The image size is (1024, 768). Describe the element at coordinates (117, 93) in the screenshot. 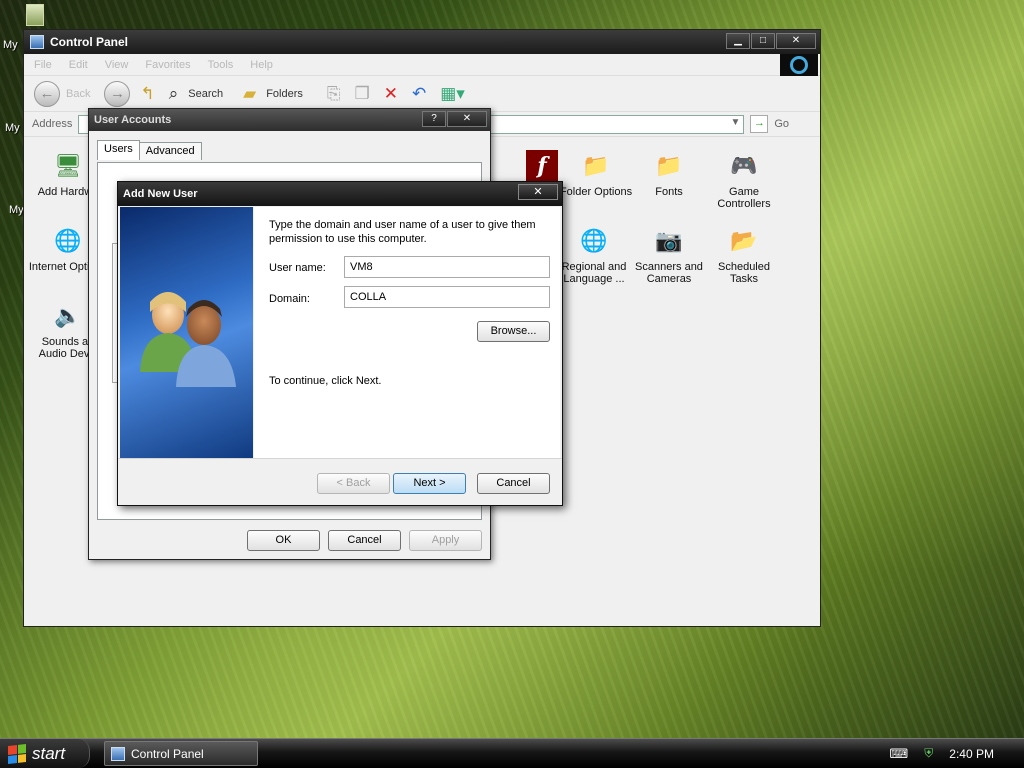

I see `forward-arrow-icon: →` at that location.